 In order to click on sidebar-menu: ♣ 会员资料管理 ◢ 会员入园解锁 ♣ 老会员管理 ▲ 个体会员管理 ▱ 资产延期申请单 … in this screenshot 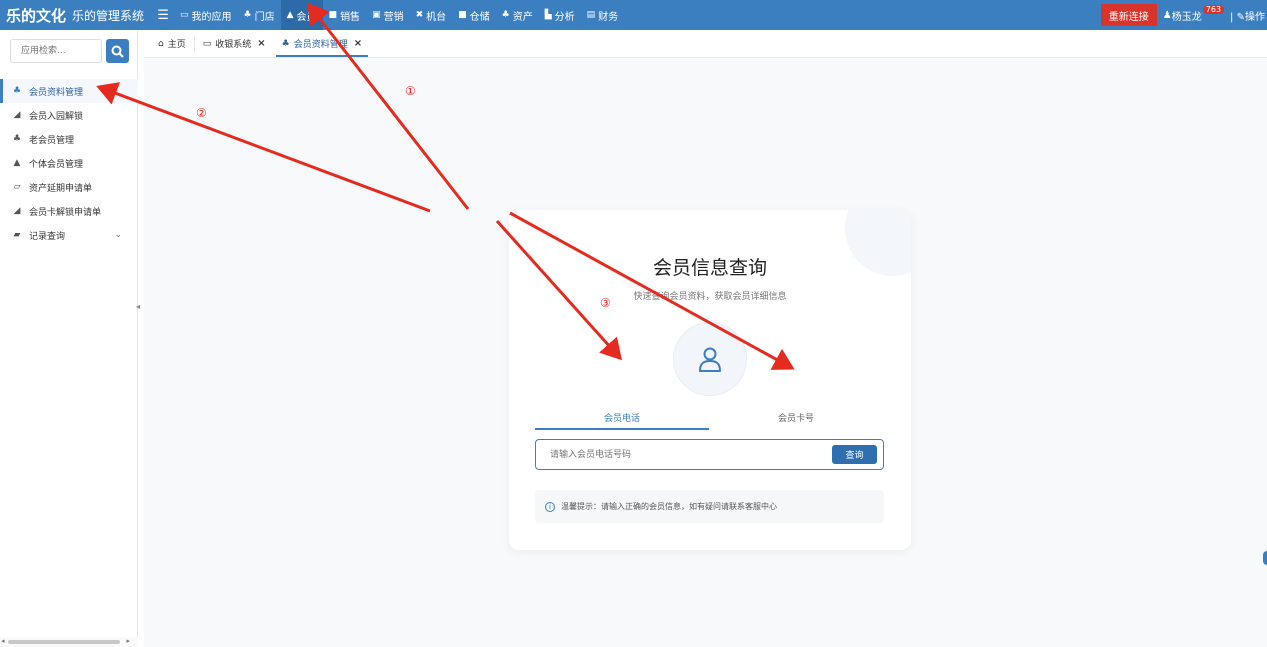, I will do `click(69, 163)`.